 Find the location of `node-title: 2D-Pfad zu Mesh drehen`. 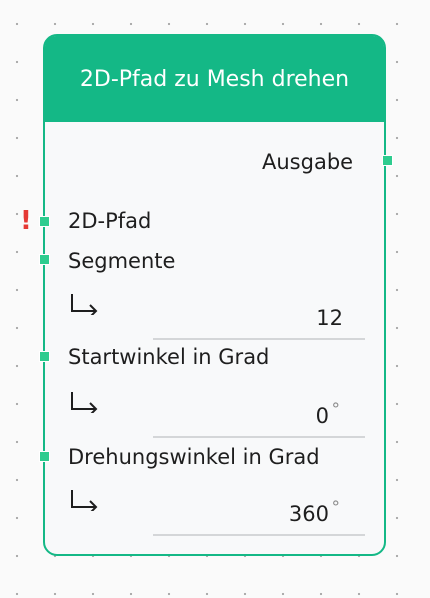

node-title: 2D-Pfad zu Mesh drehen is located at coordinates (214, 79).